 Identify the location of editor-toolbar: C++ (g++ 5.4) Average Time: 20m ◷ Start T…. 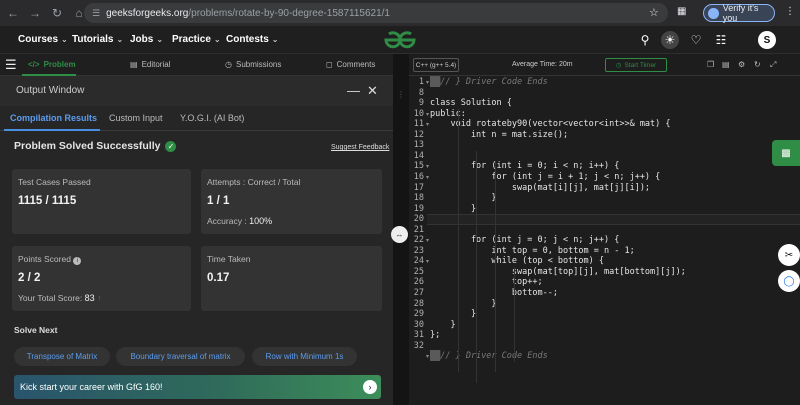
(604, 65).